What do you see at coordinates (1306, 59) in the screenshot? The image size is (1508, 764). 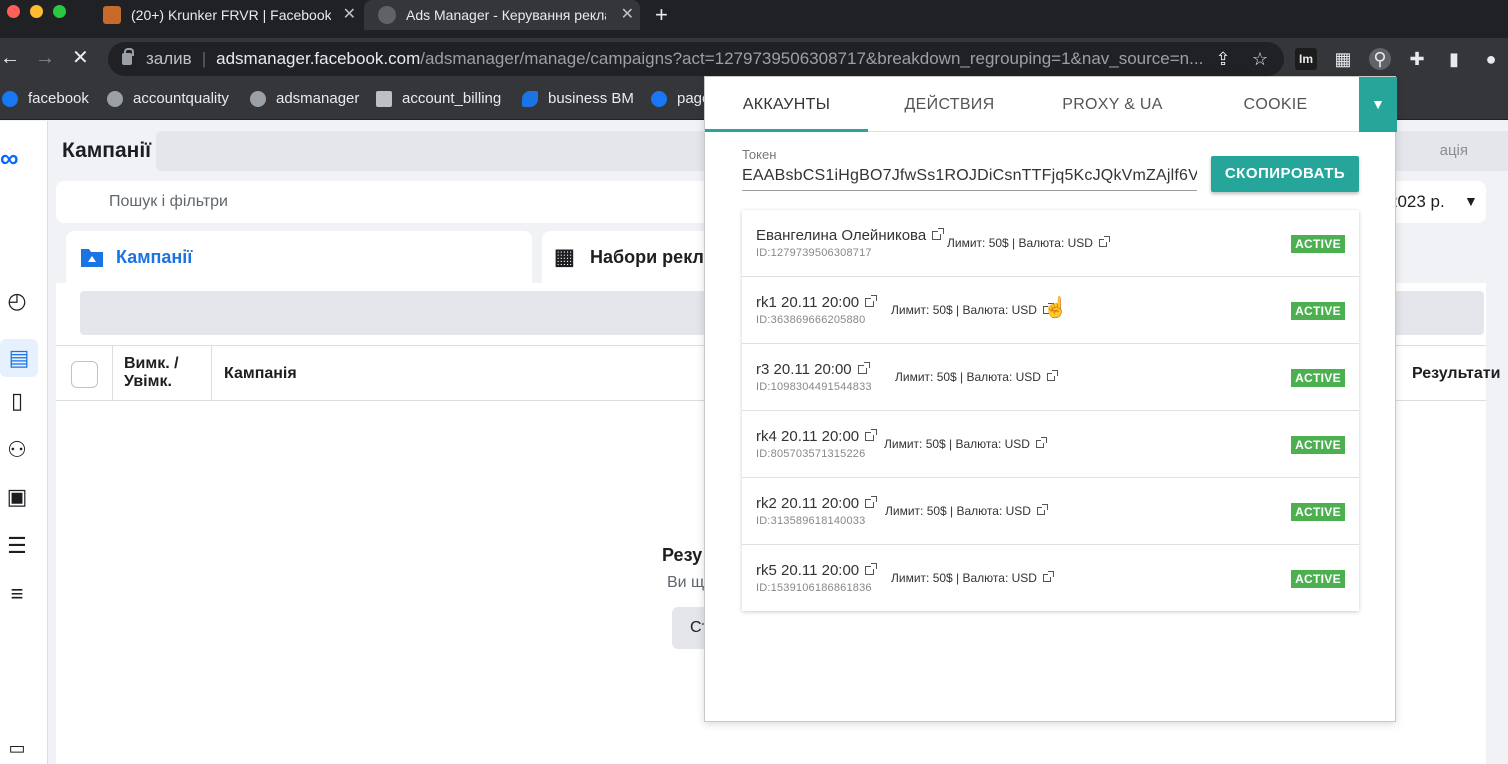 I see `extension-im-icon: Im` at bounding box center [1306, 59].